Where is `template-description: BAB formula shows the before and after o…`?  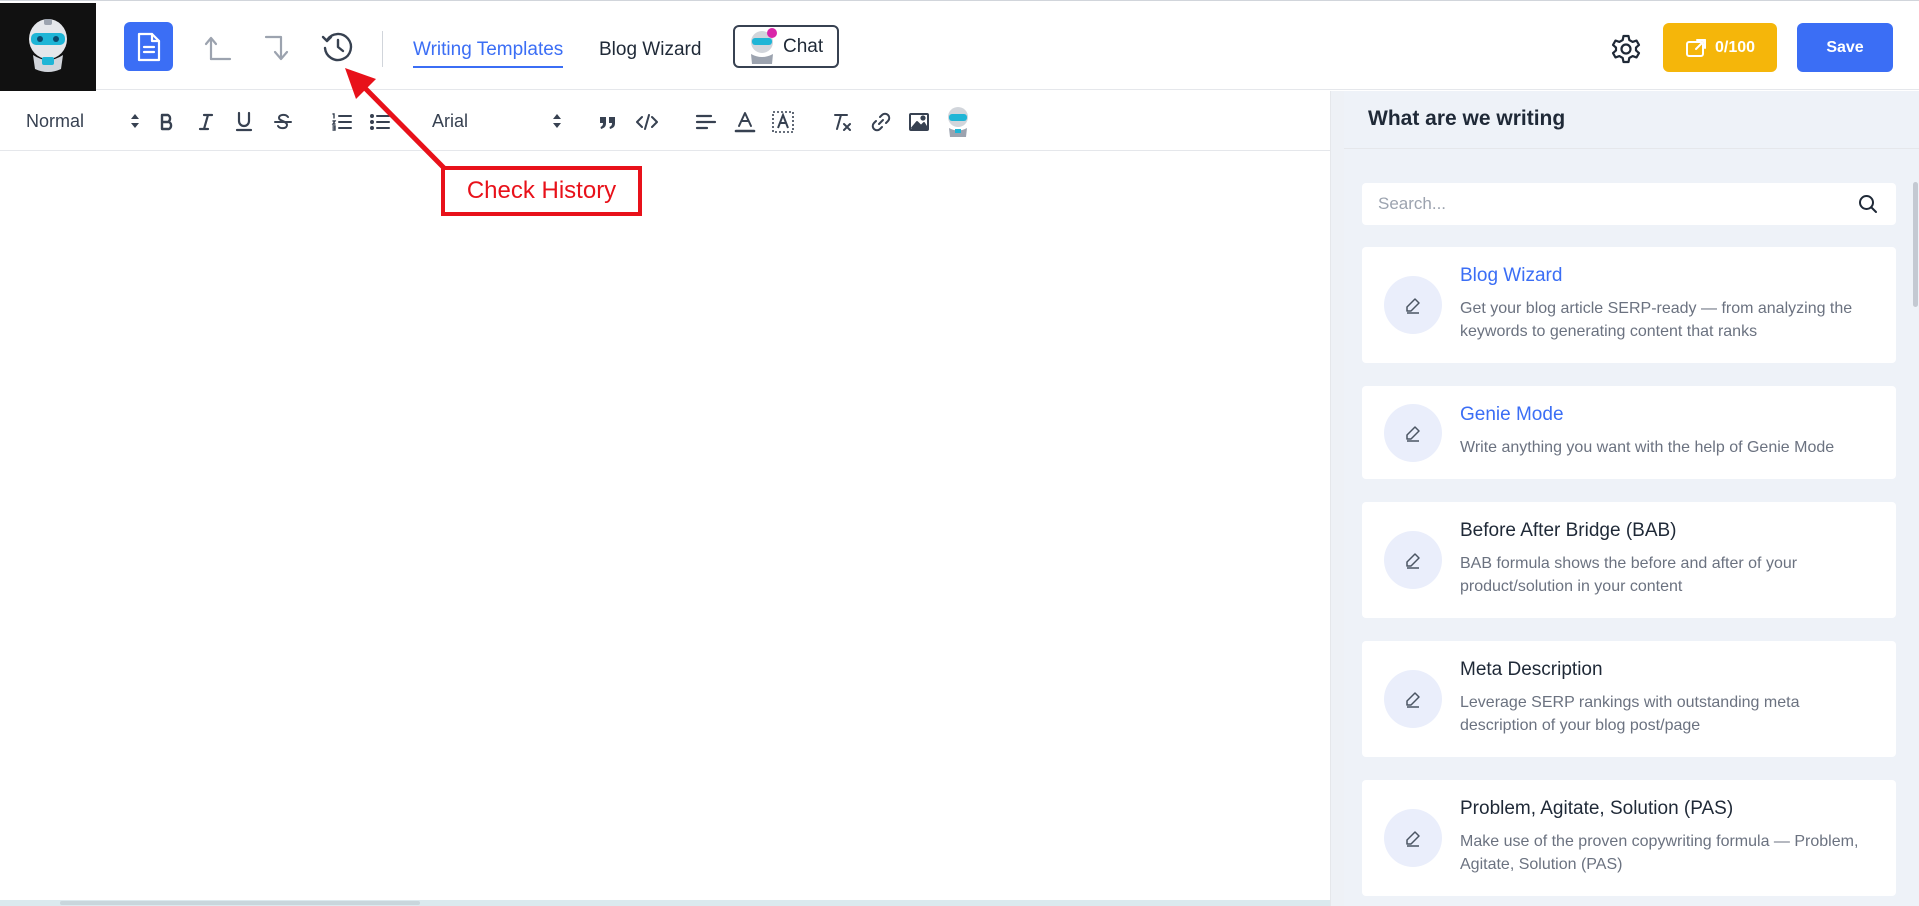 template-description: BAB formula shows the before and after o… is located at coordinates (1629, 575).